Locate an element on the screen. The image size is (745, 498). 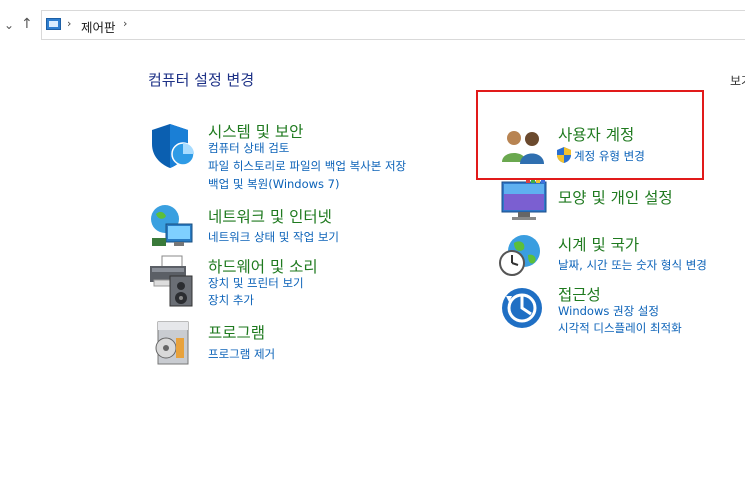
view-by-label: 보기 is located at coordinates (737, 81).